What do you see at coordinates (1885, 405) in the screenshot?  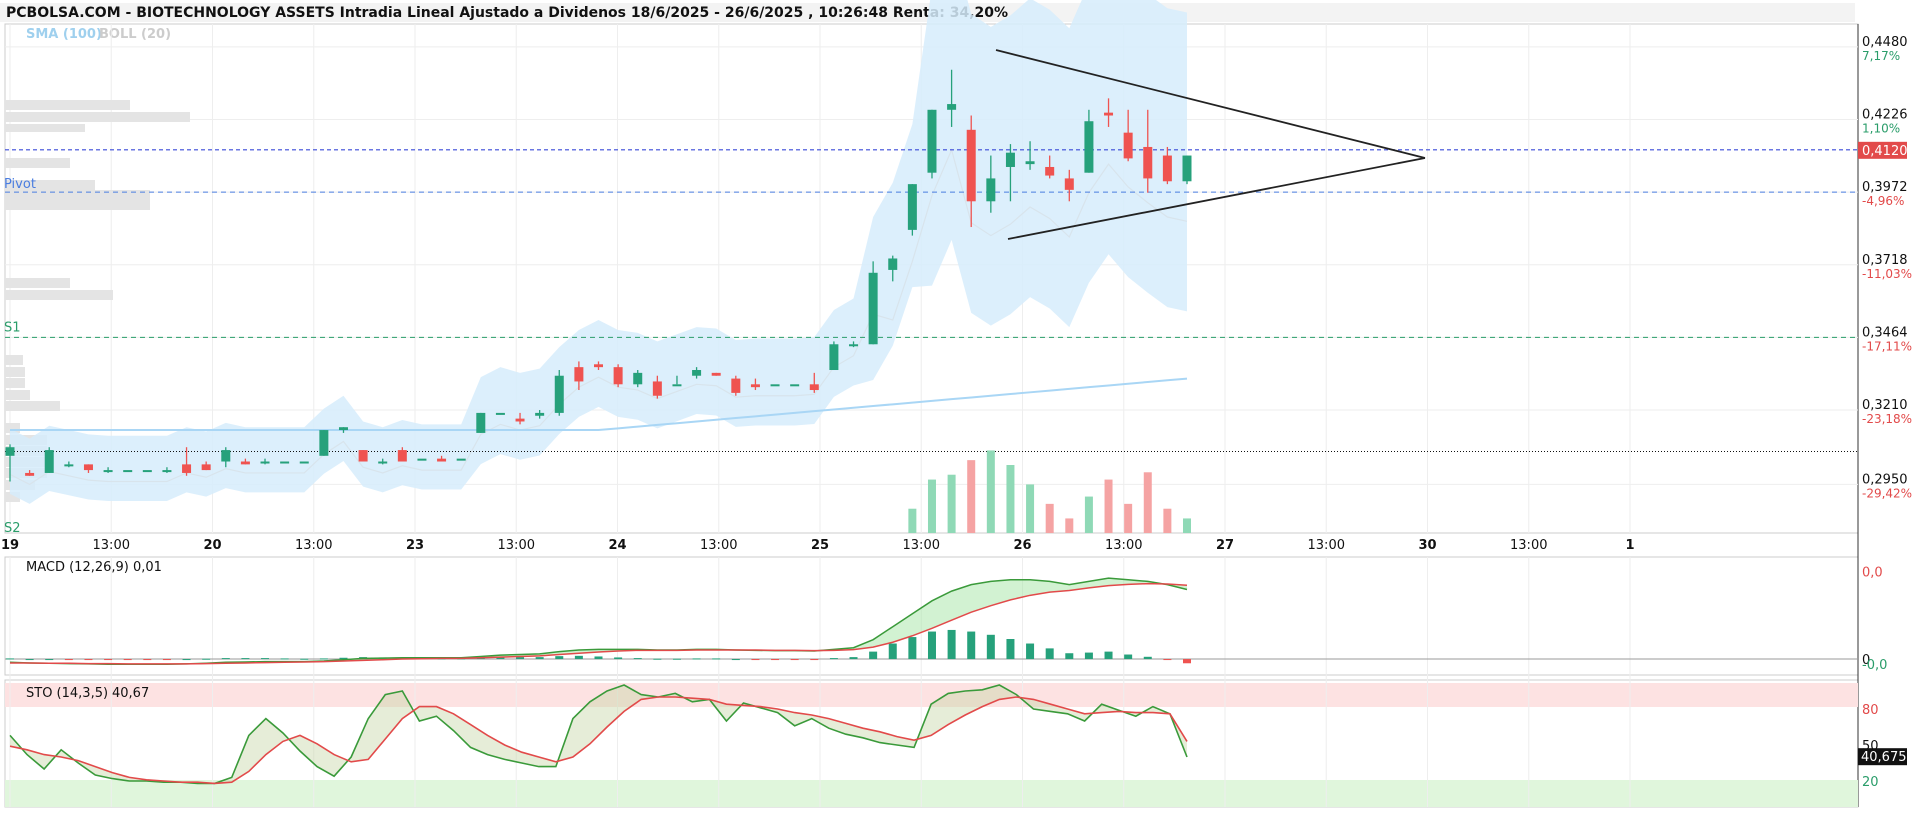 I see `y-tick-label: 0,3210` at bounding box center [1885, 405].